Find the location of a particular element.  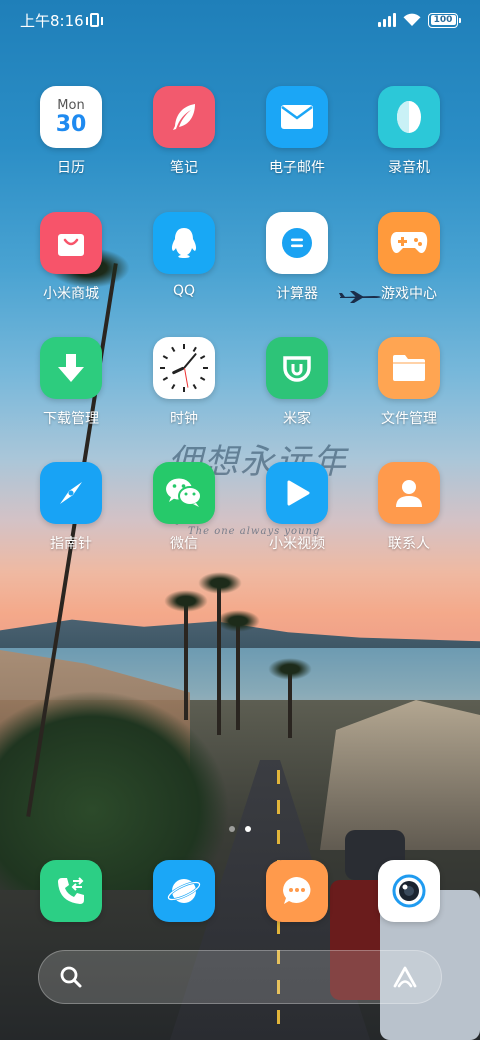

dock-app-messages is located at coordinates (297, 891).